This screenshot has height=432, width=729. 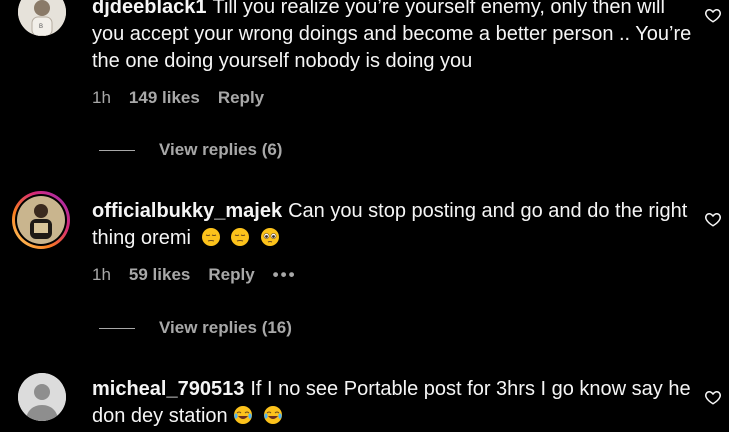 What do you see at coordinates (221, 149) in the screenshot?
I see `view-replies-label: View replies (6)` at bounding box center [221, 149].